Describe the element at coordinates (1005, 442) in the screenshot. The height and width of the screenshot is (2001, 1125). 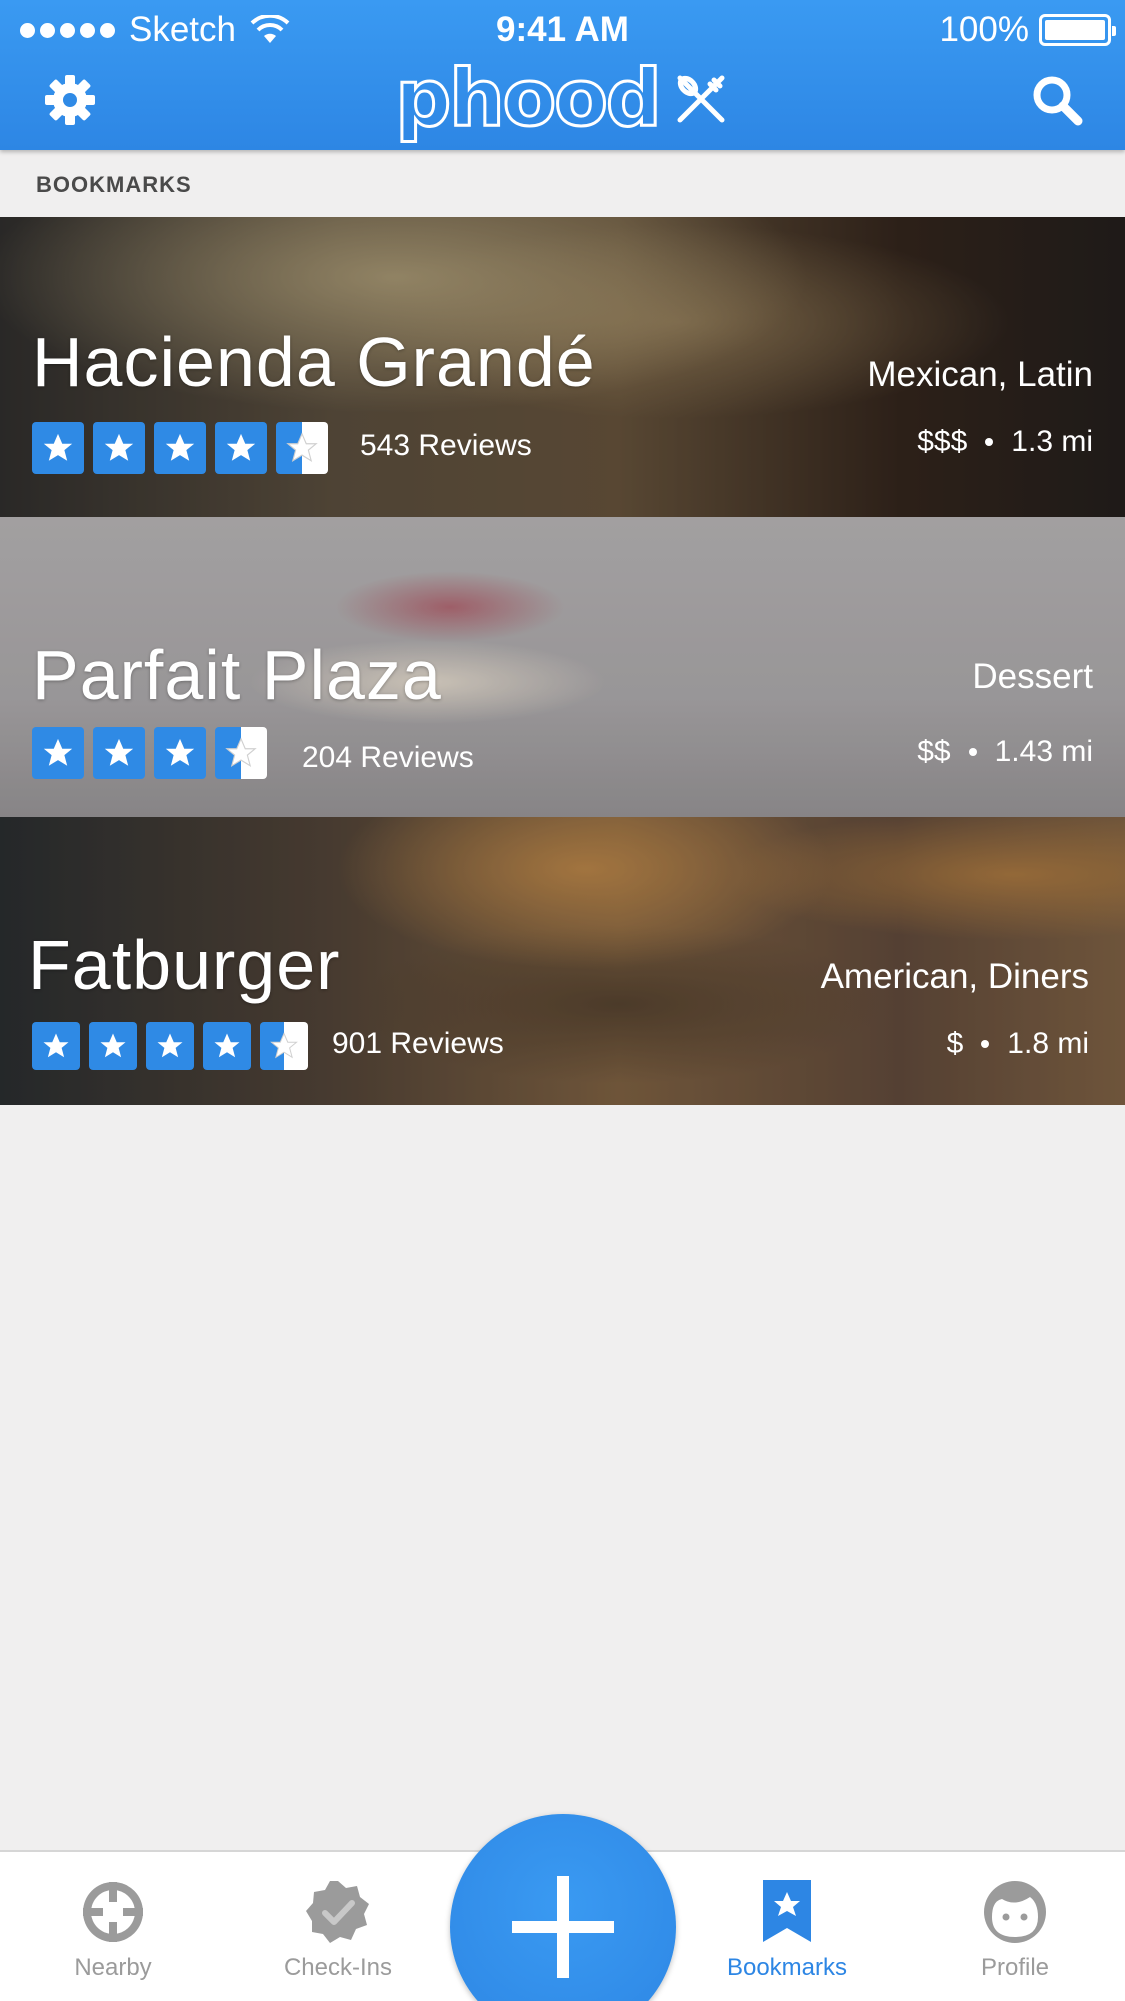
I see `price-distance: $$$ 1.3 mi` at that location.